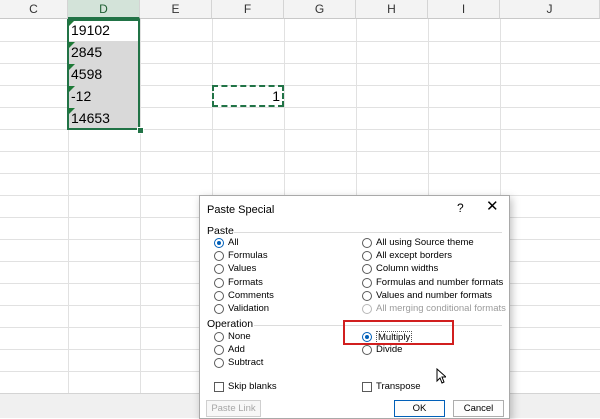 This screenshot has height=419, width=600. I want to click on mouse-cursor-icon, so click(441, 376).